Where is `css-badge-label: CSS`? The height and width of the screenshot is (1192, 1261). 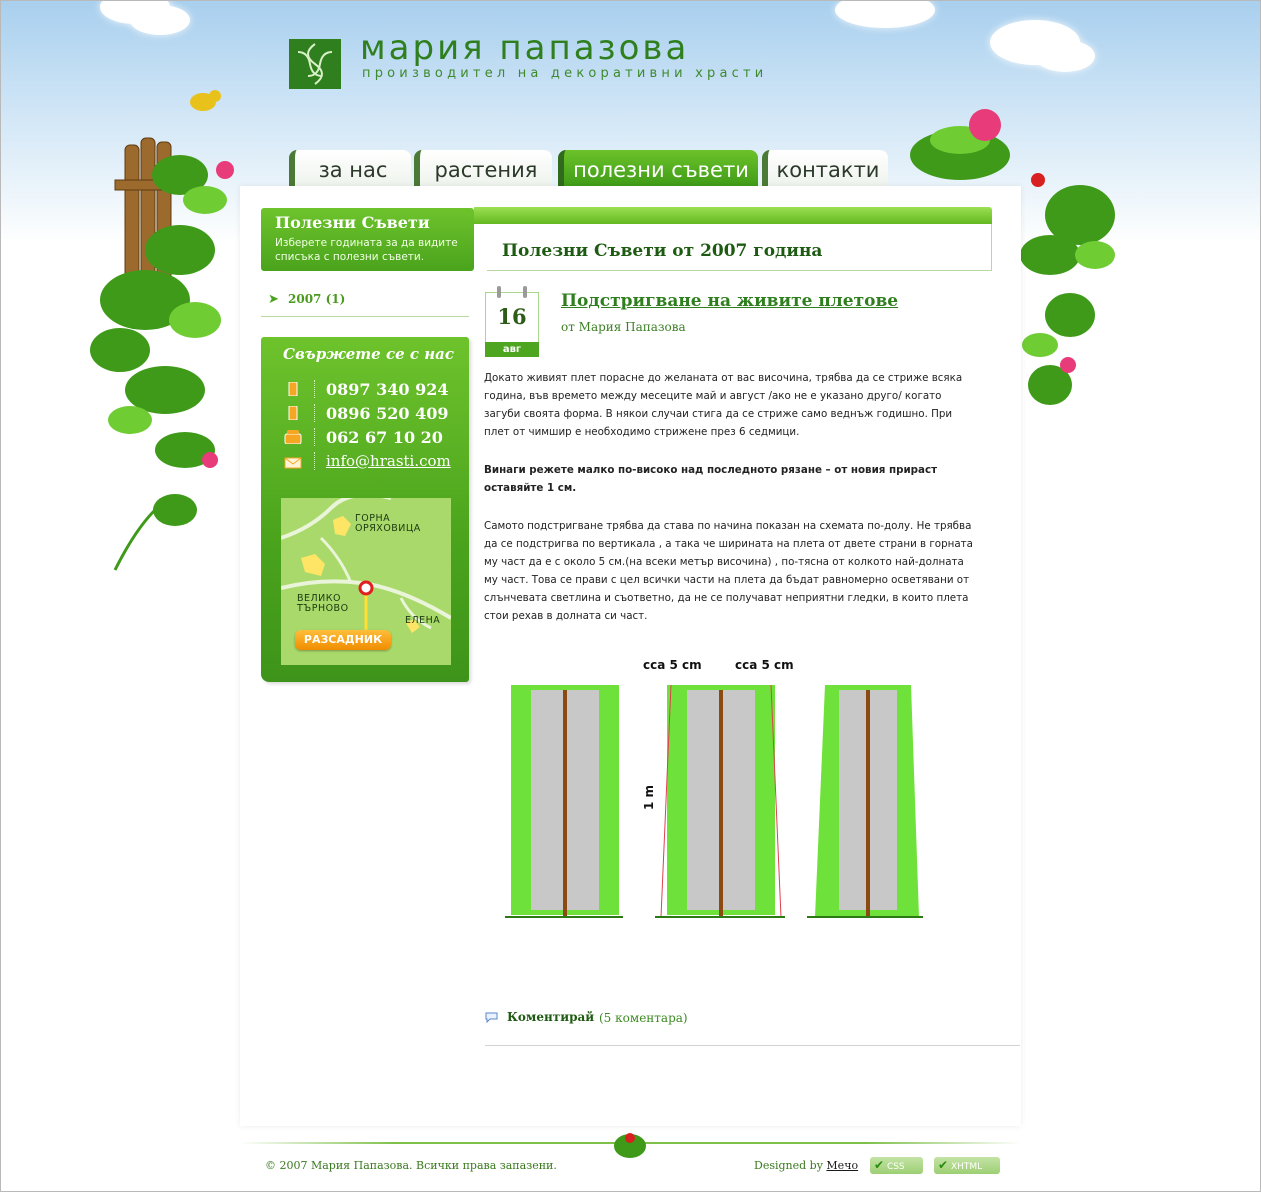 css-badge-label: CSS is located at coordinates (895, 1167).